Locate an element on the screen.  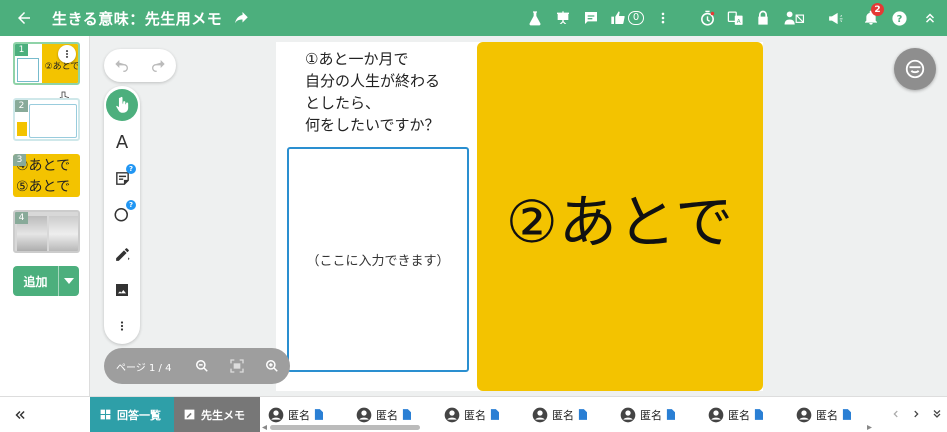
floating-action-button is located at coordinates (915, 69).